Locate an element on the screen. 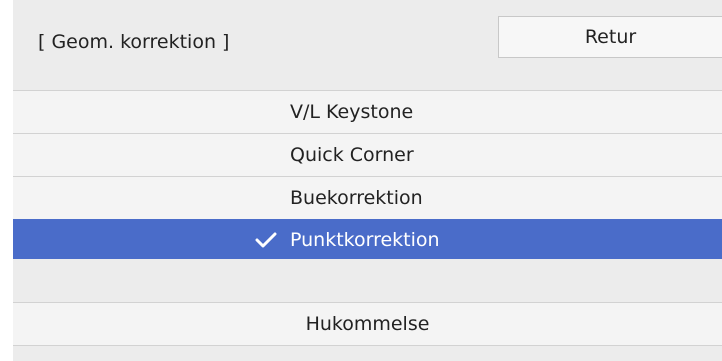  menu-item-buekorrektion: Buekorrektion is located at coordinates (367, 197).